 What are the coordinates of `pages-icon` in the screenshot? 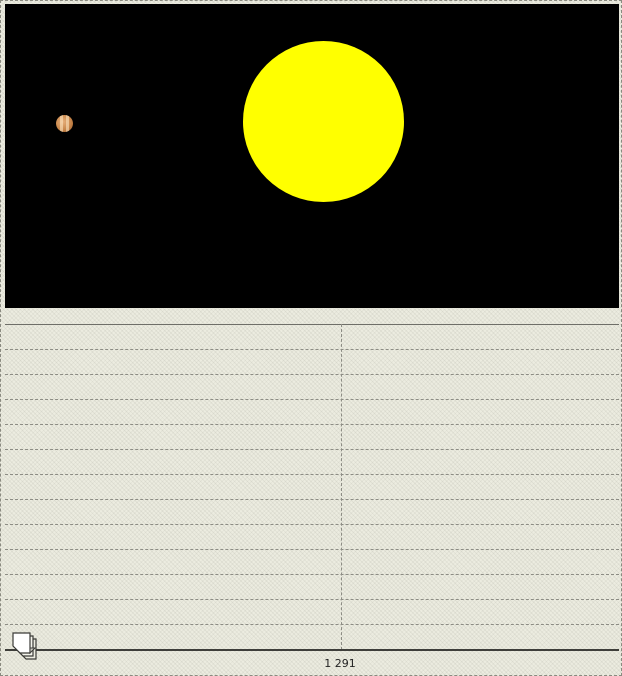 It's located at (27, 647).